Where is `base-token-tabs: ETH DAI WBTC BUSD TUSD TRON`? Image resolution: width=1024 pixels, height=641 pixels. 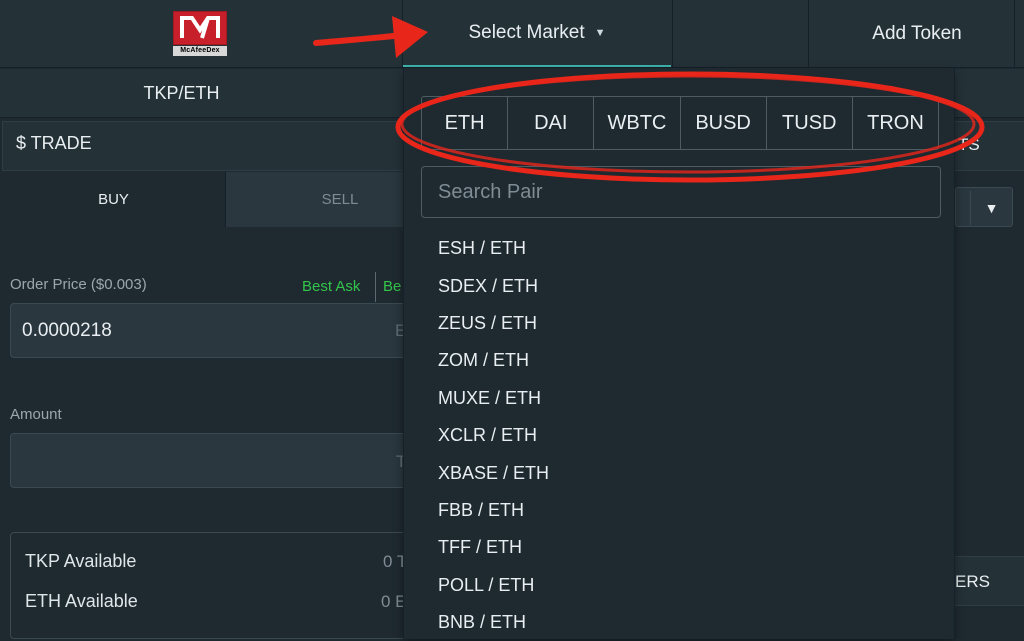
base-token-tabs: ETH DAI WBTC BUSD TUSD TRON is located at coordinates (680, 123).